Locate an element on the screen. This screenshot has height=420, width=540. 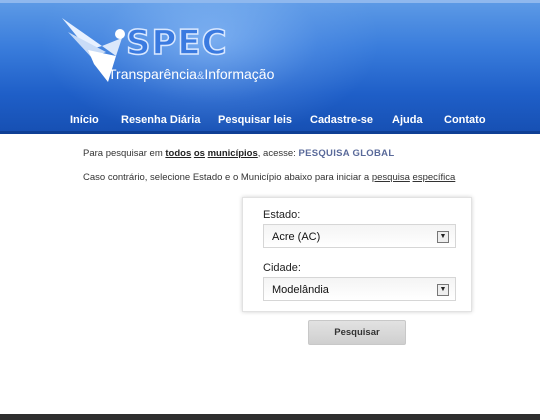
nav-contato: Contato is located at coordinates (465, 120).